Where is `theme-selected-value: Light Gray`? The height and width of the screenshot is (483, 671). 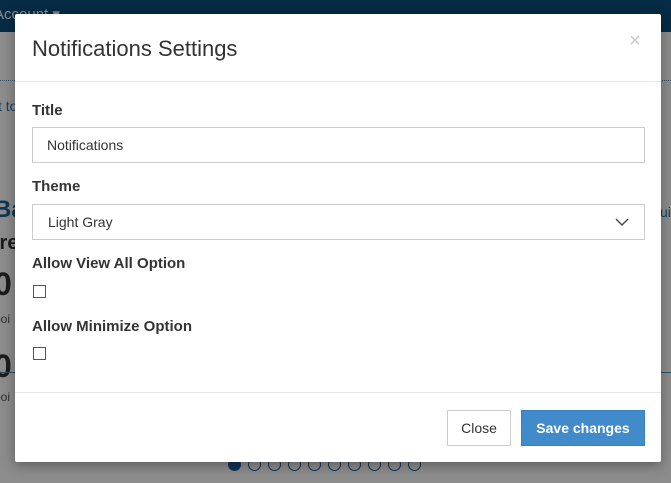 theme-selected-value: Light Gray is located at coordinates (80, 222).